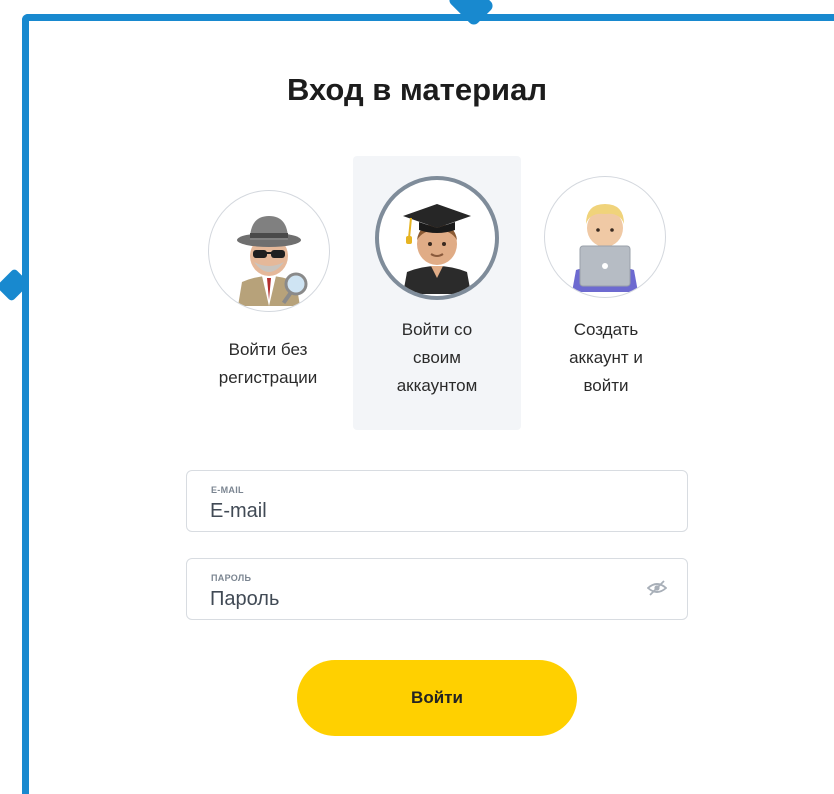  I want to click on technologist-icon, so click(605, 237).